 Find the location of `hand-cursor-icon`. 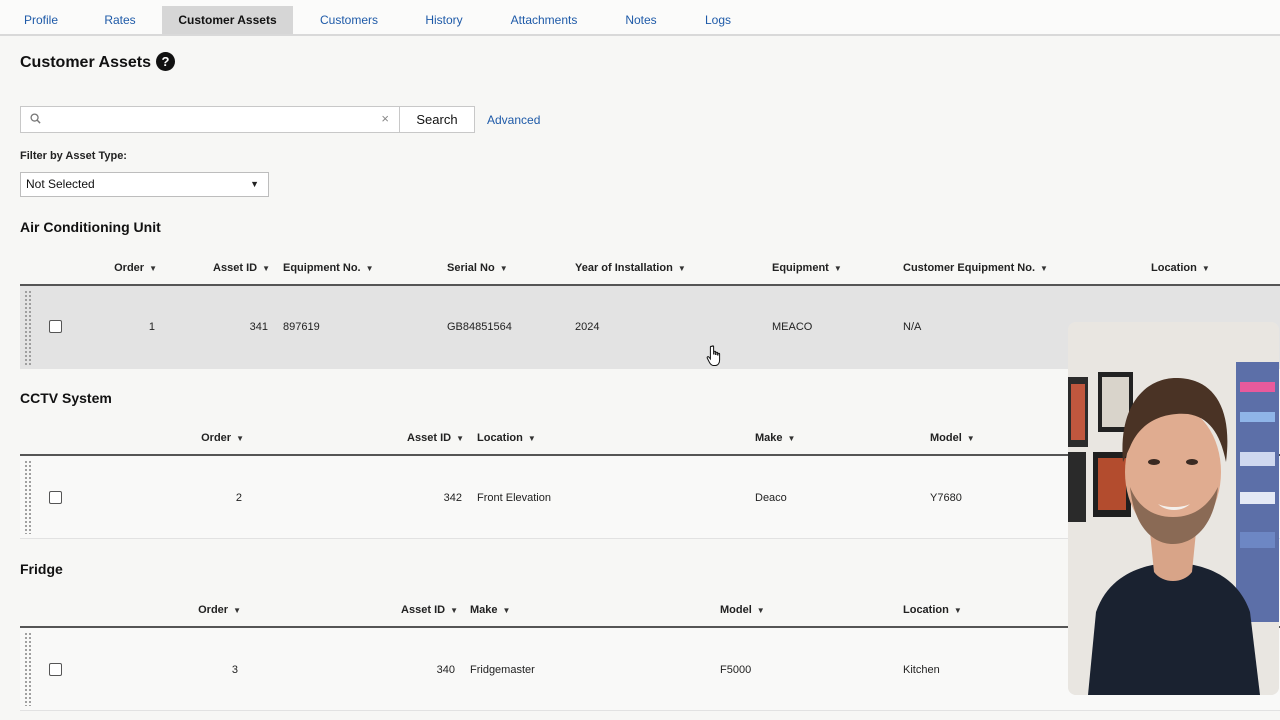

hand-cursor-icon is located at coordinates (713, 355).